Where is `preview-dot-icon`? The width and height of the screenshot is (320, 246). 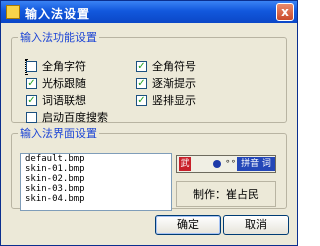 preview-dot-icon is located at coordinates (217, 164).